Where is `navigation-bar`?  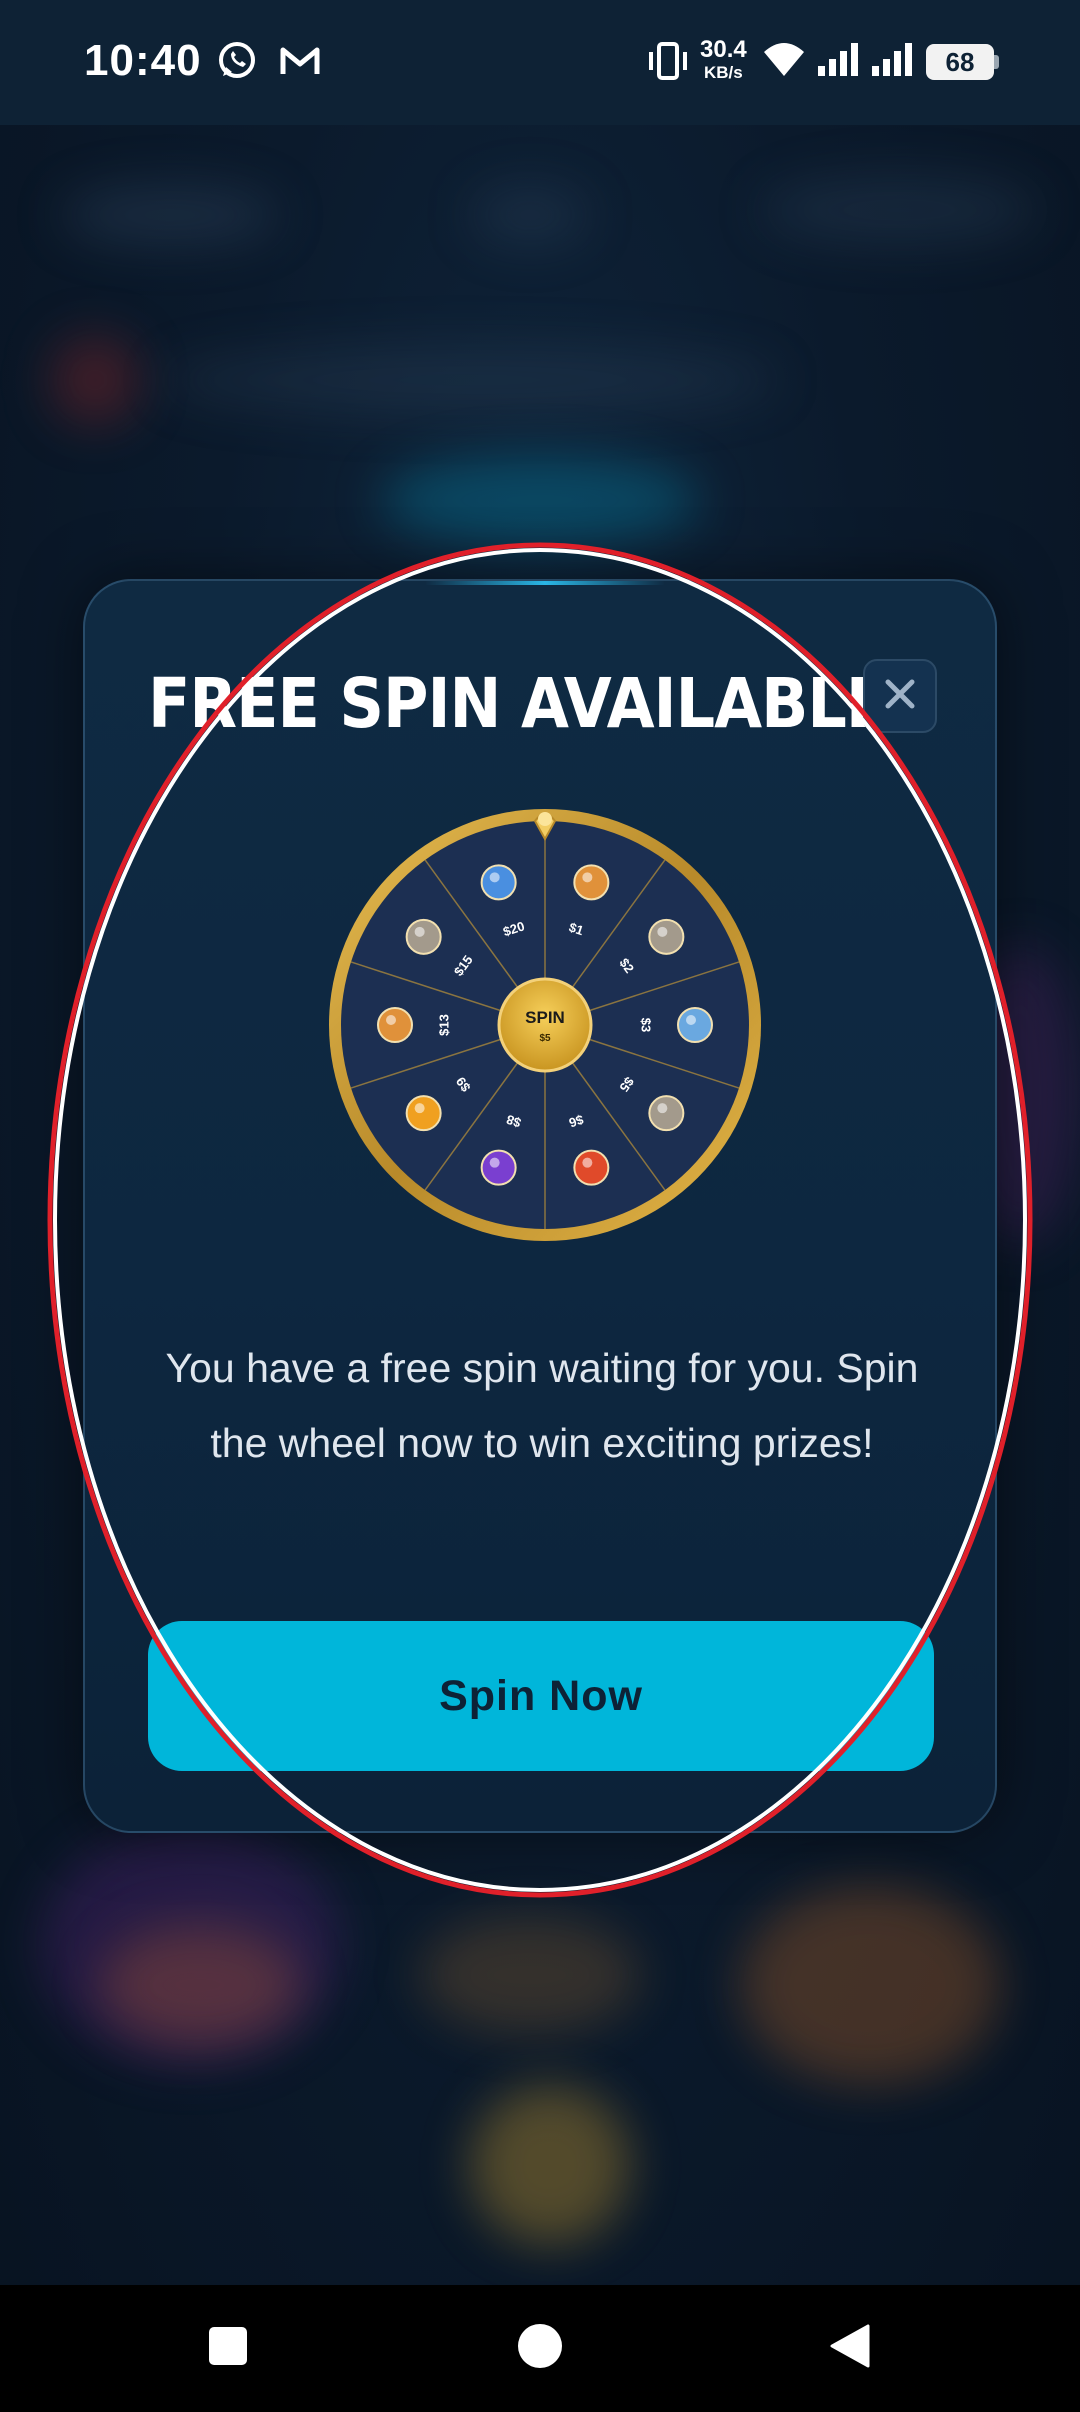 navigation-bar is located at coordinates (540, 2348).